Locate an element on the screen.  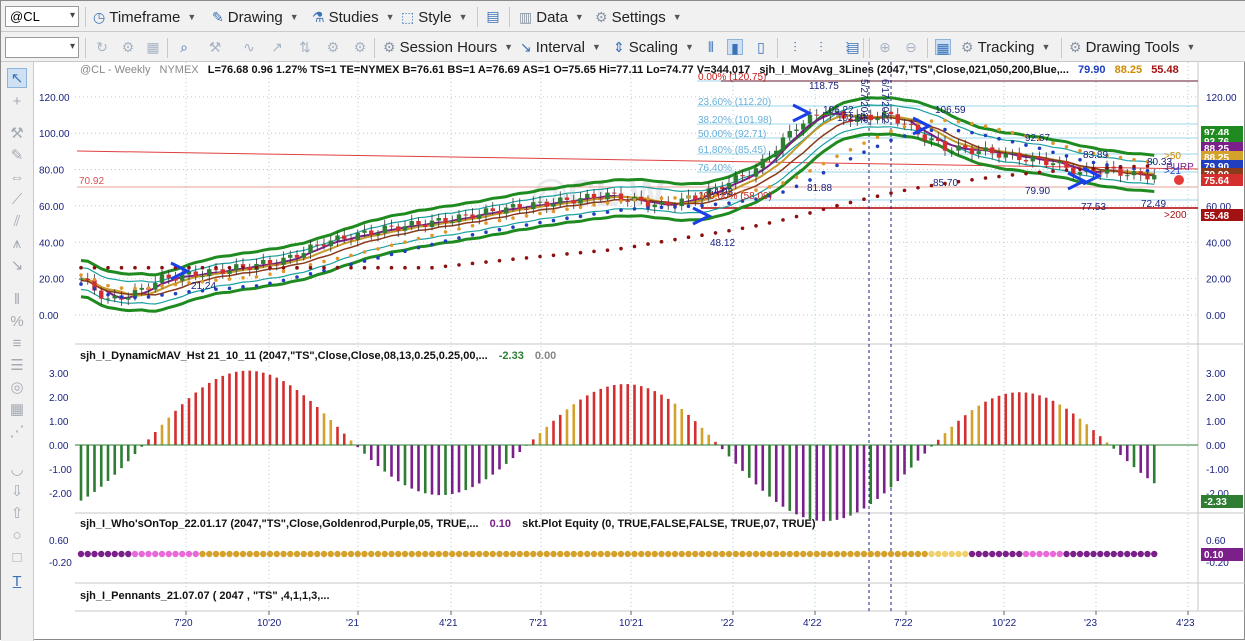
arrow-up-icon: ⇧ is located at coordinates (17, 514).